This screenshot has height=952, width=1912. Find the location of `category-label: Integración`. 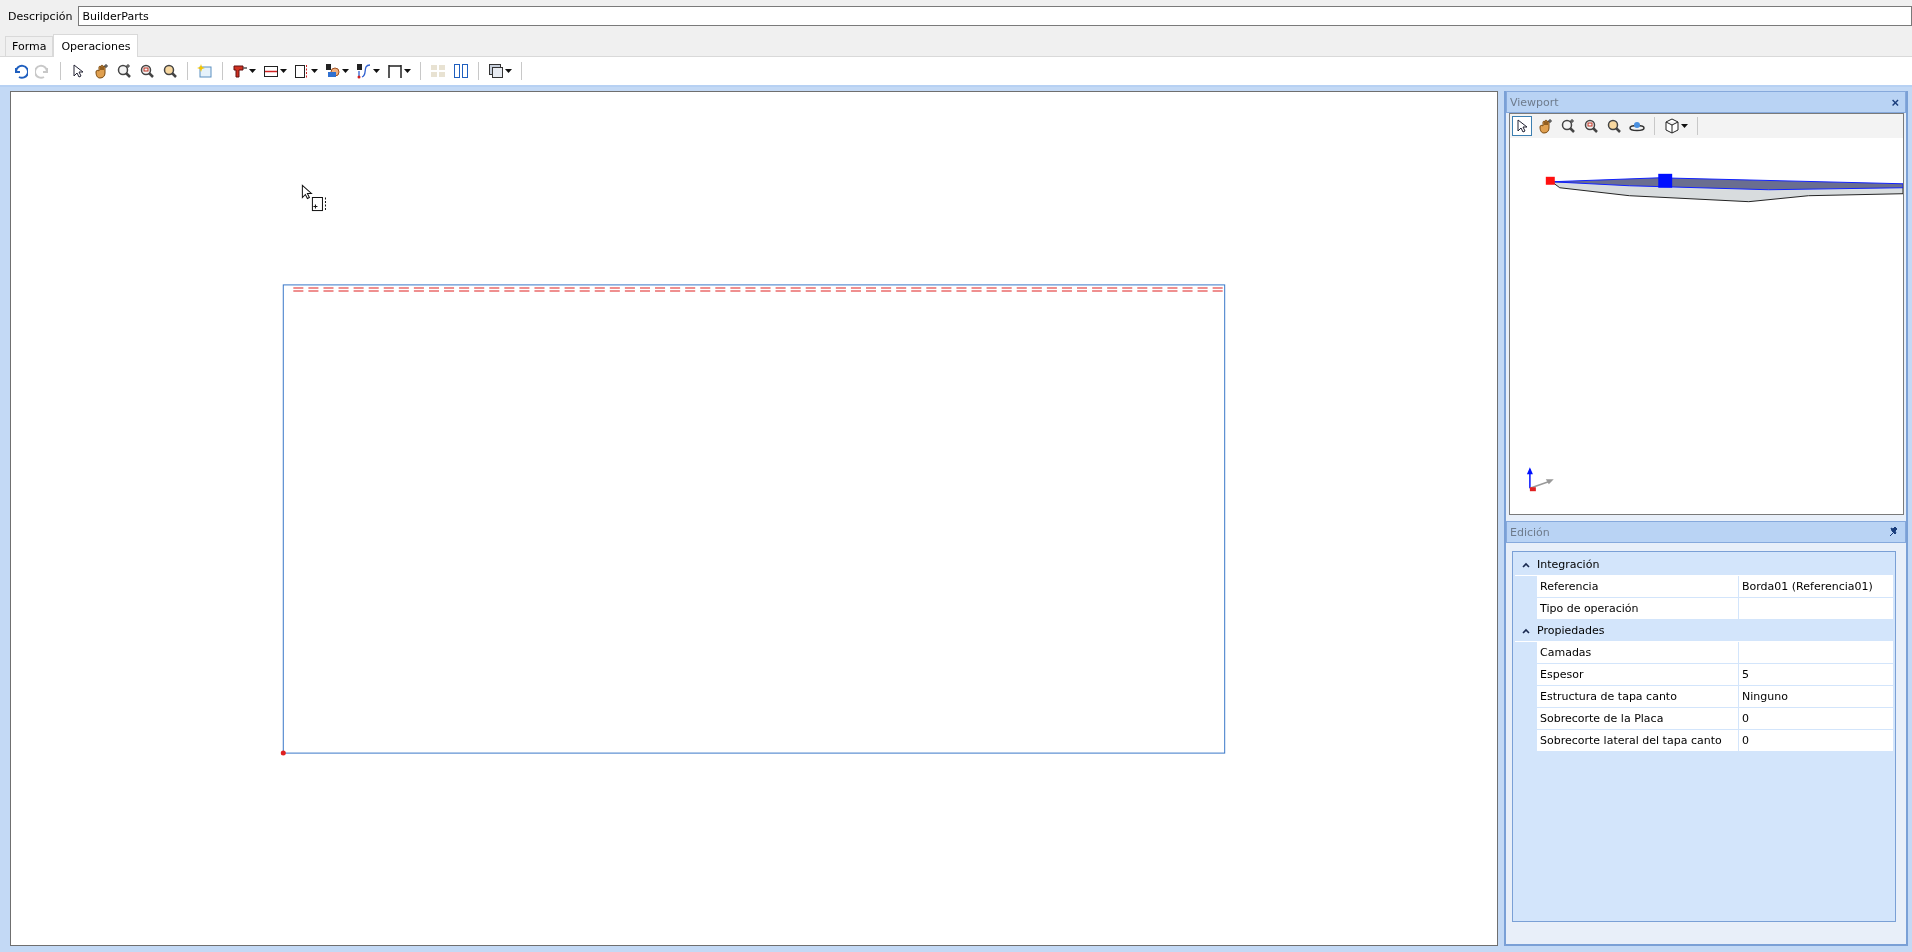

category-label: Integración is located at coordinates (1568, 564).